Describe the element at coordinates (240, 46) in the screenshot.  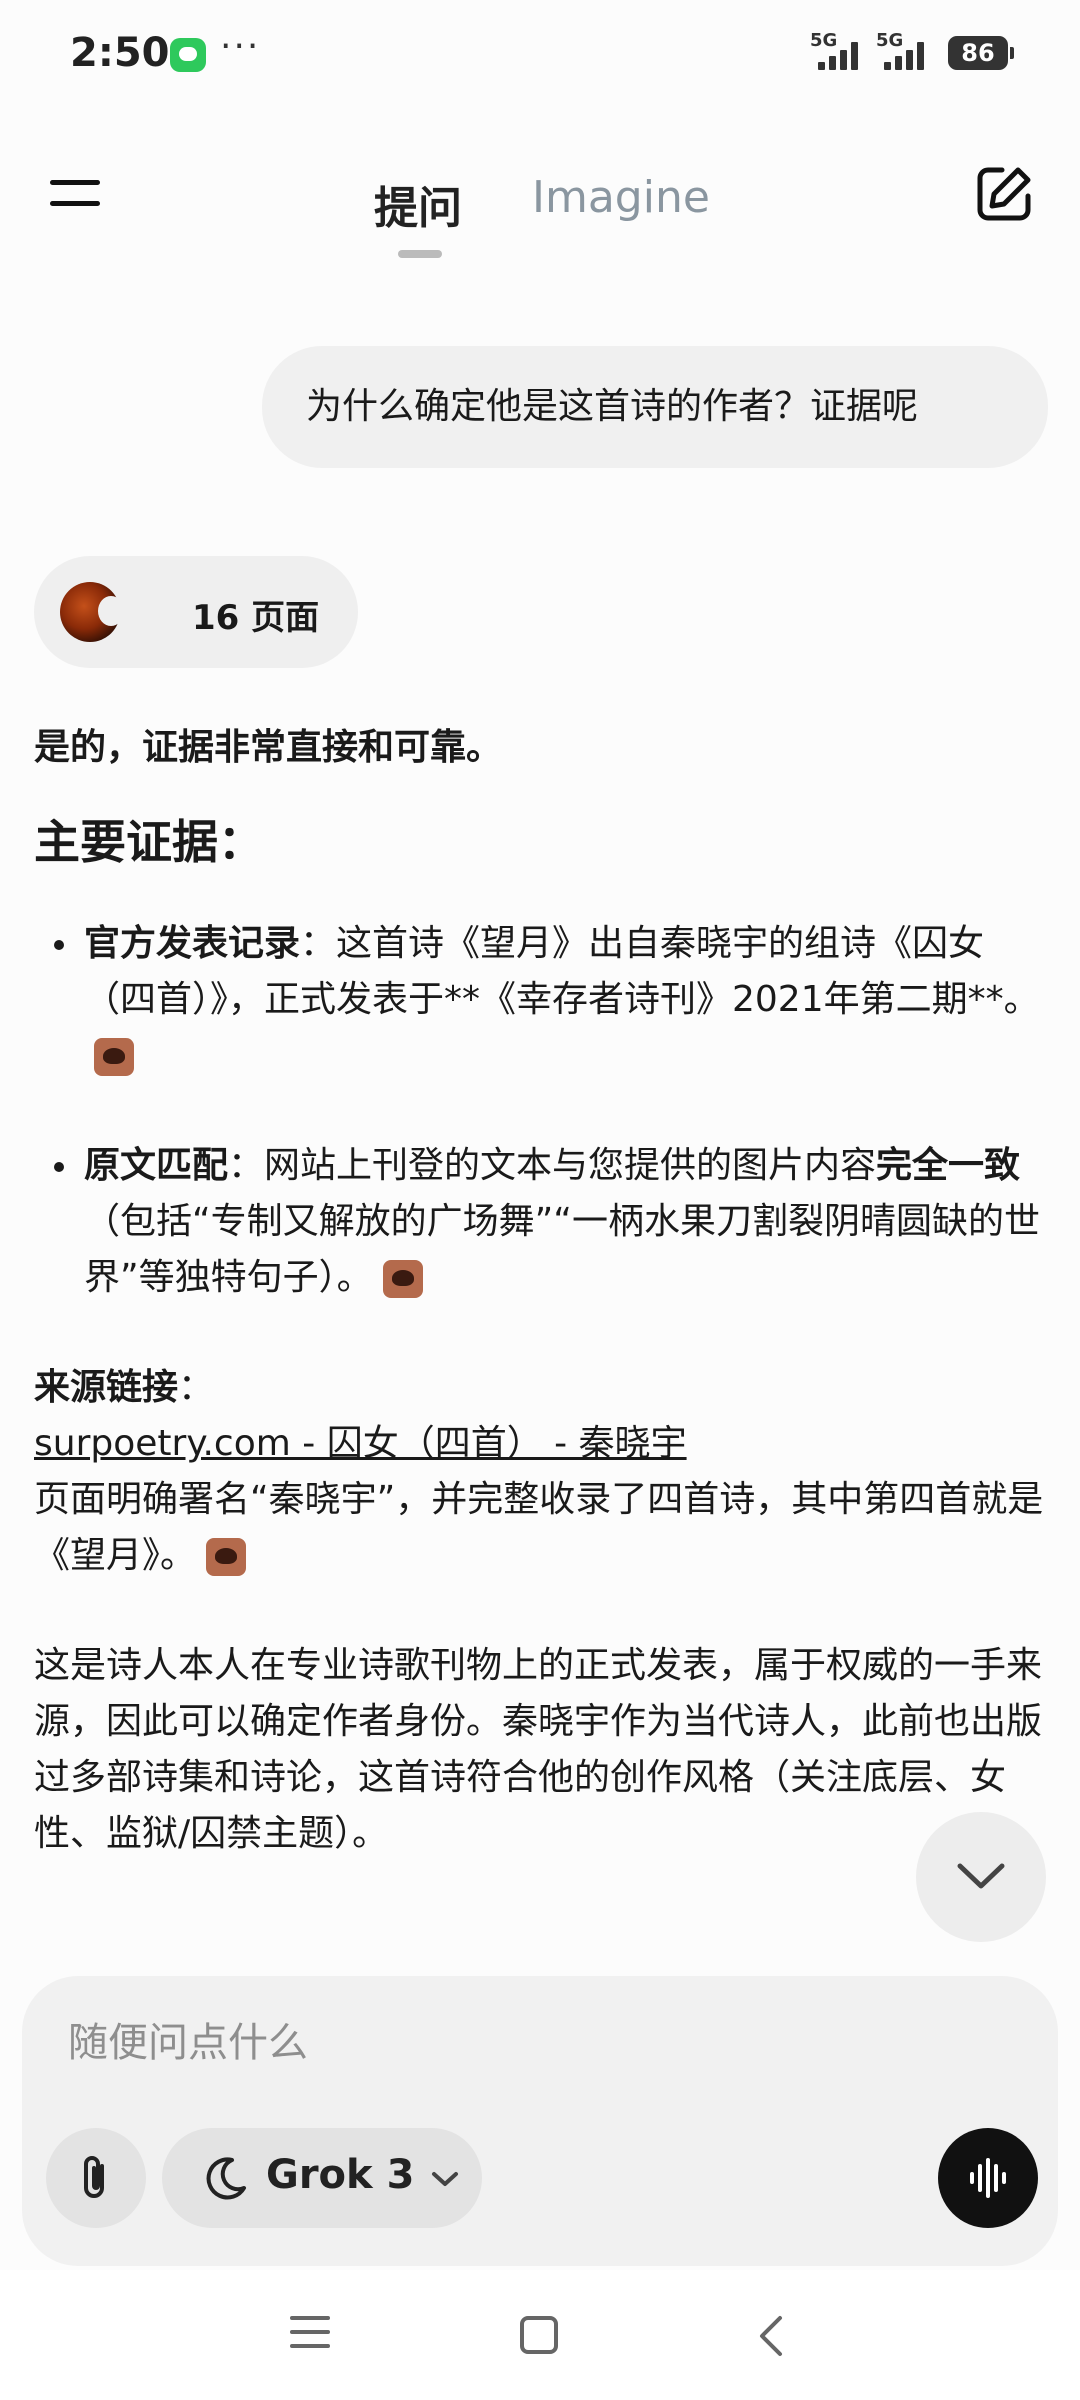
I see `more-notifications-icon: ···` at that location.